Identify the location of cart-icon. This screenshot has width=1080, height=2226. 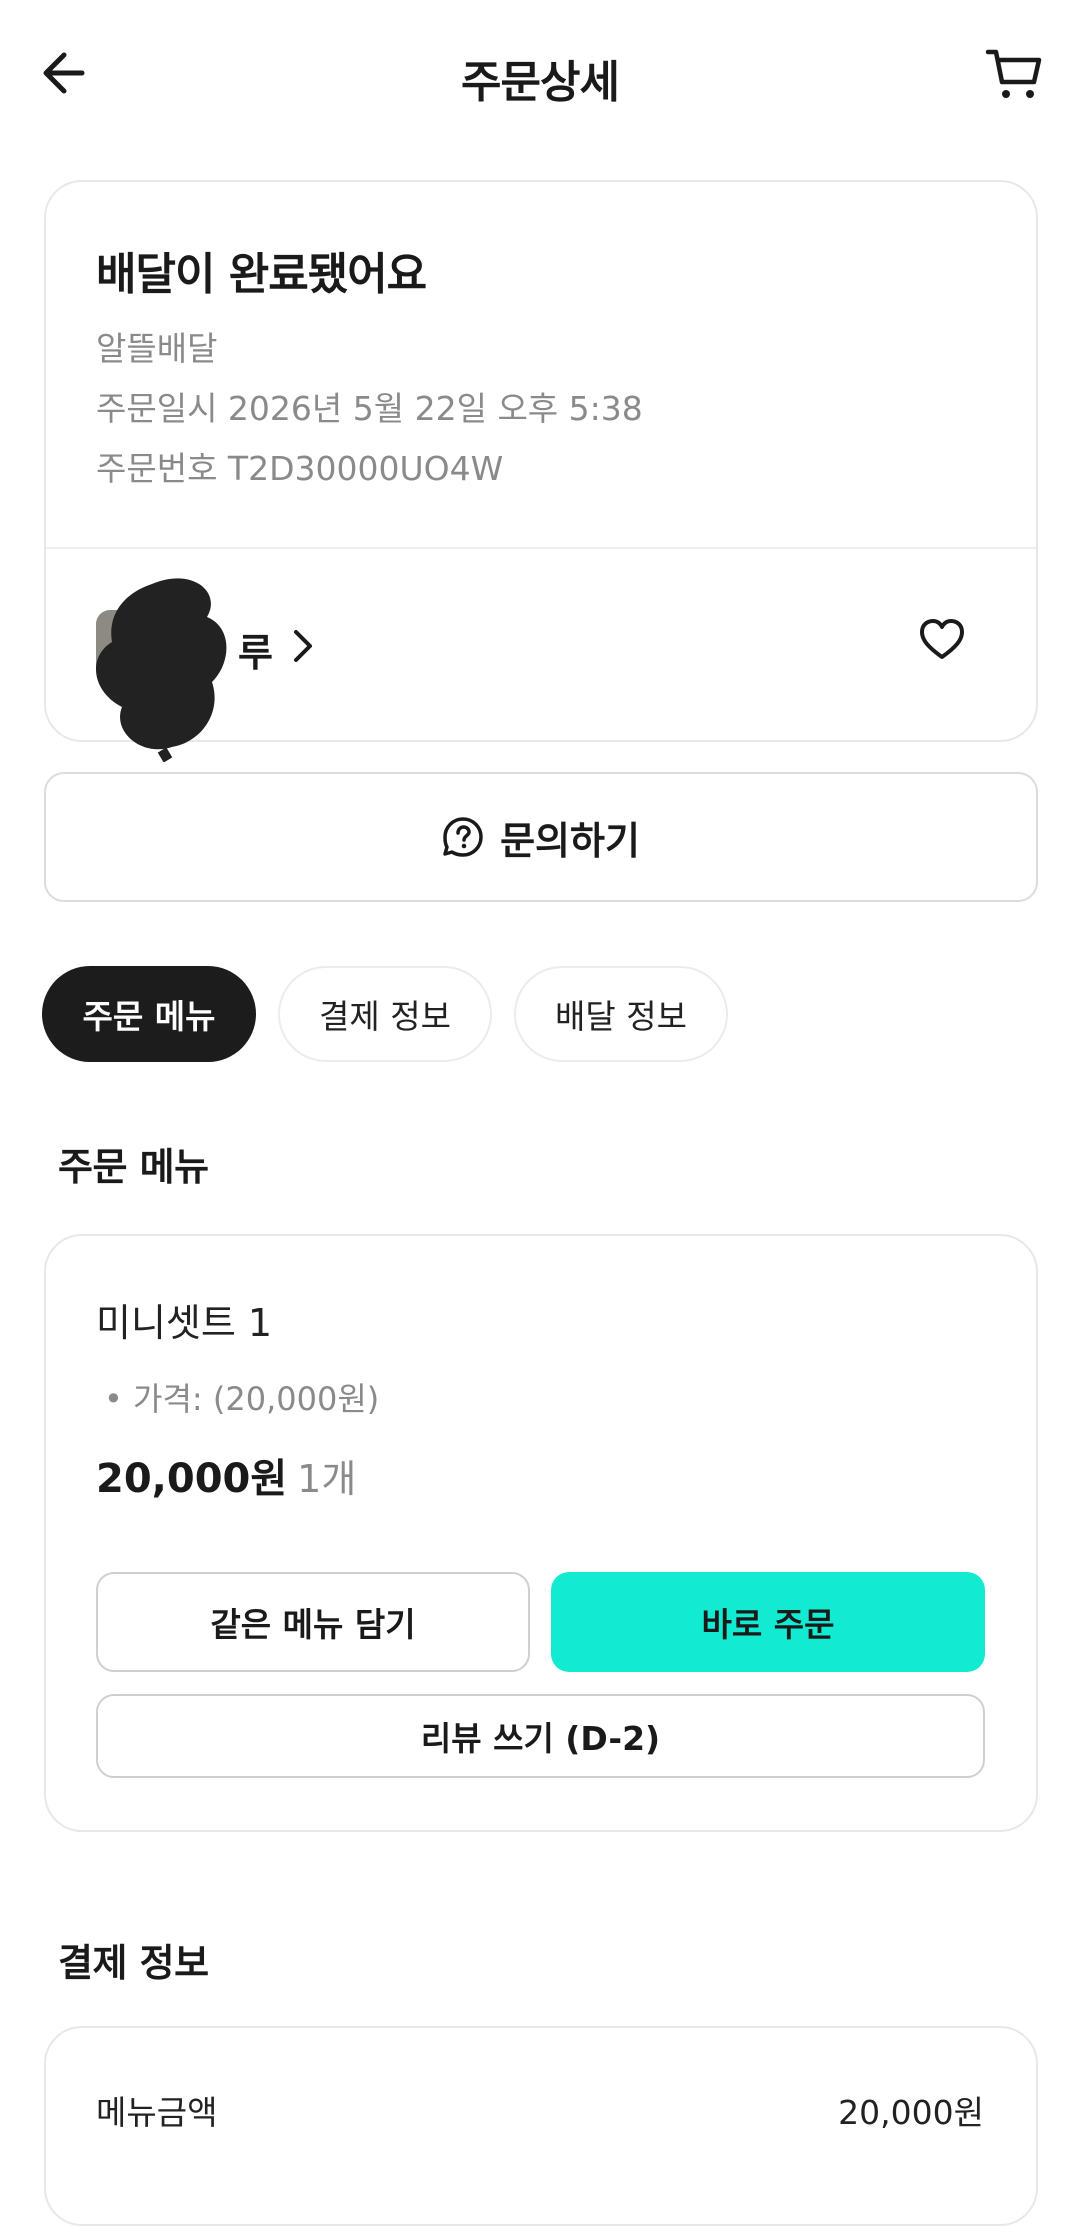
(1013, 73).